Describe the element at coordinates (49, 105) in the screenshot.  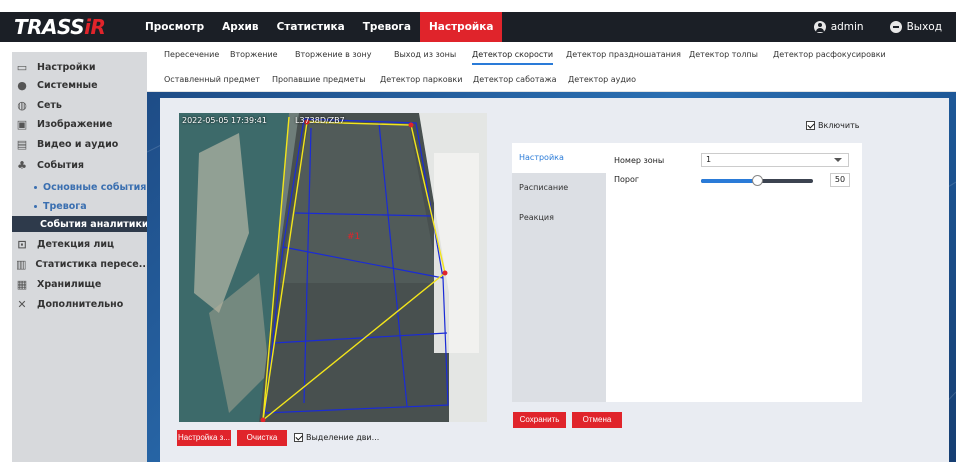
I see `sidebar-item-label: Сеть` at that location.